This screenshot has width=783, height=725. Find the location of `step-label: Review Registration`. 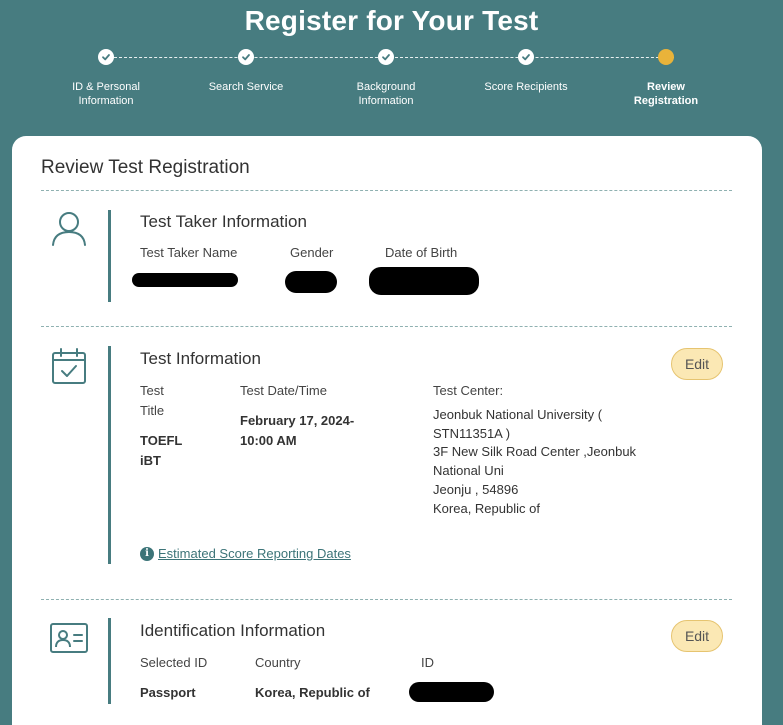

step-label: Review Registration is located at coordinates (666, 94).